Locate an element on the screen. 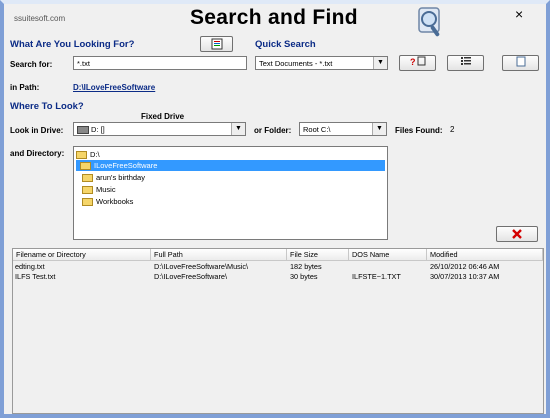 Image resolution: width=550 pixels, height=418 pixels. clear-button is located at coordinates (517, 234).